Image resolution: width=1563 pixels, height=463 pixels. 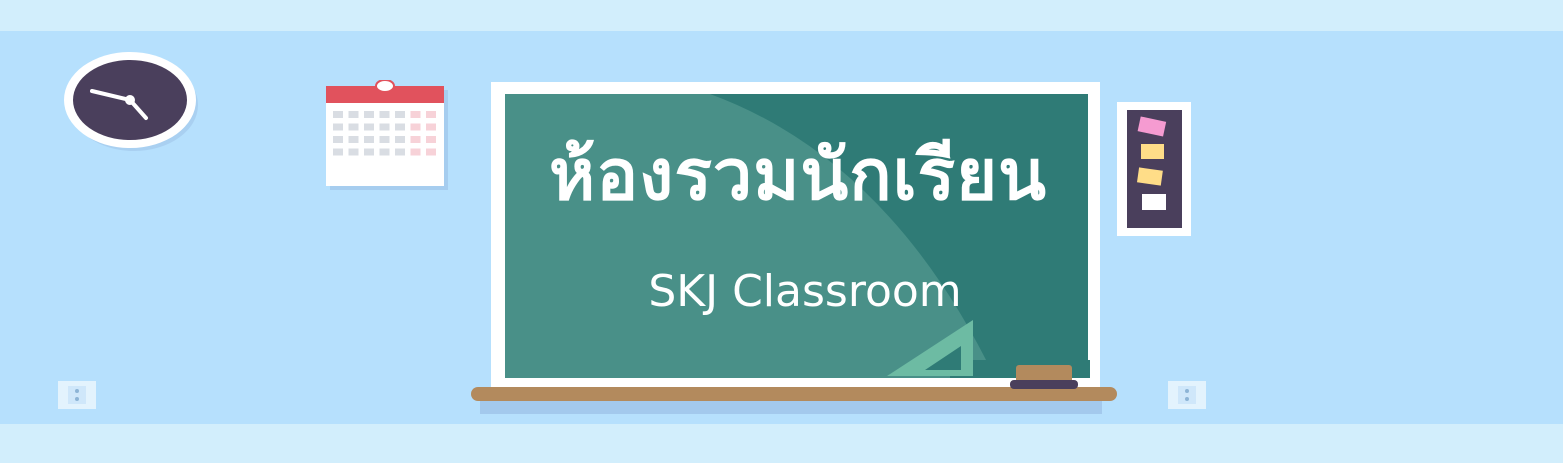 I want to click on bulletin-board-icon, so click(x=1154, y=169).